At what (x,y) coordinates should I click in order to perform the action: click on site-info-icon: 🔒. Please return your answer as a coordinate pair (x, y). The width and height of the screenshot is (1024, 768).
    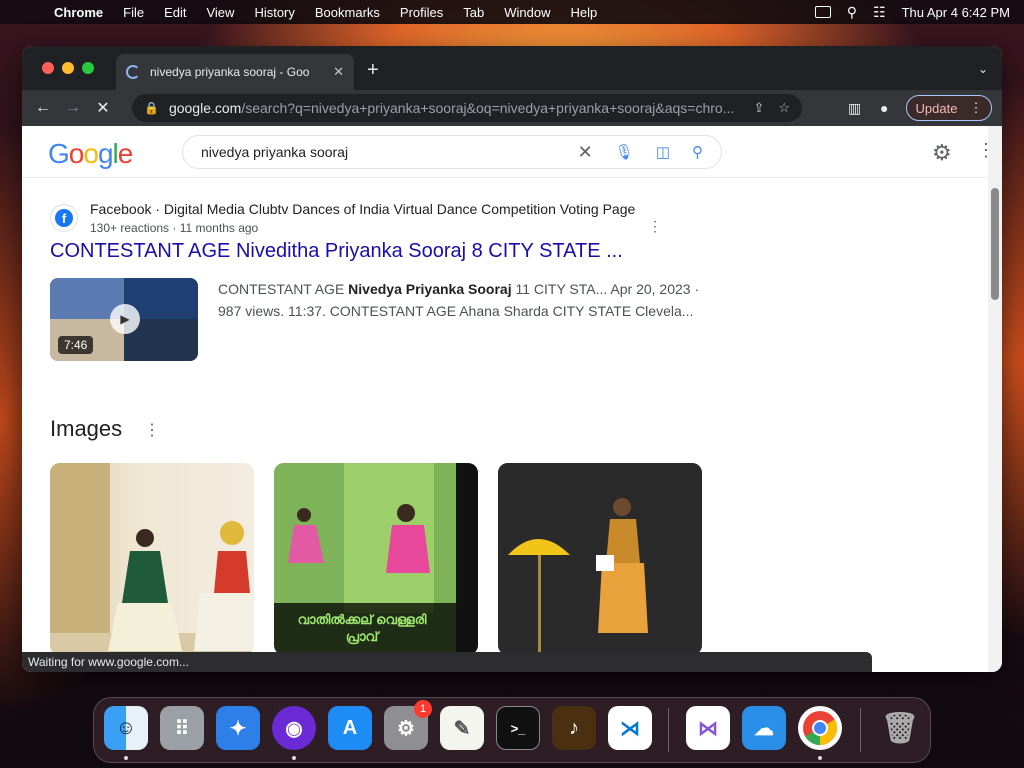
    Looking at the image, I should click on (151, 108).